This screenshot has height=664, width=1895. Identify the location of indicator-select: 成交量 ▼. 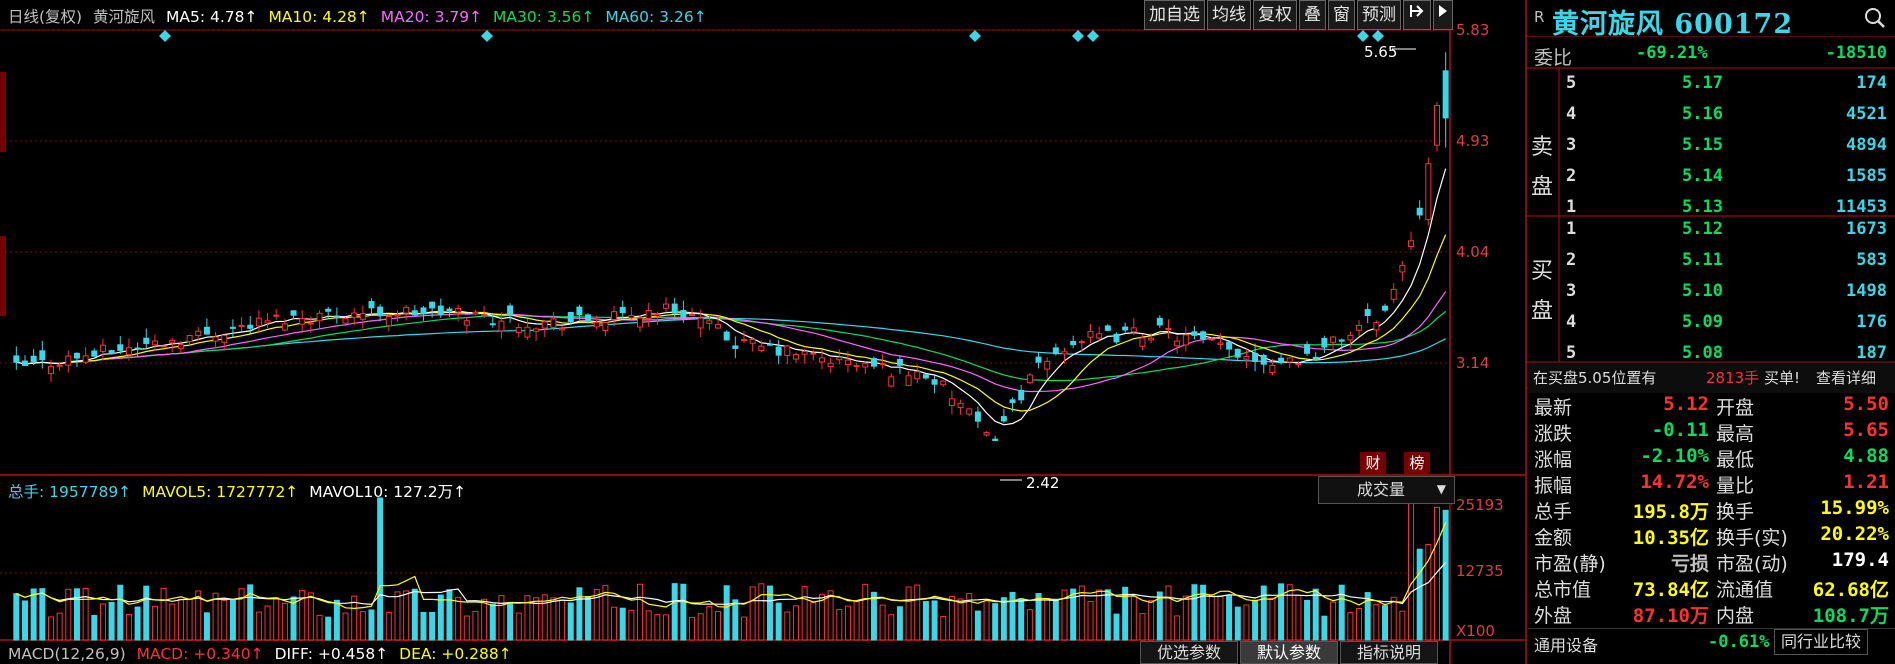
(1386, 490).